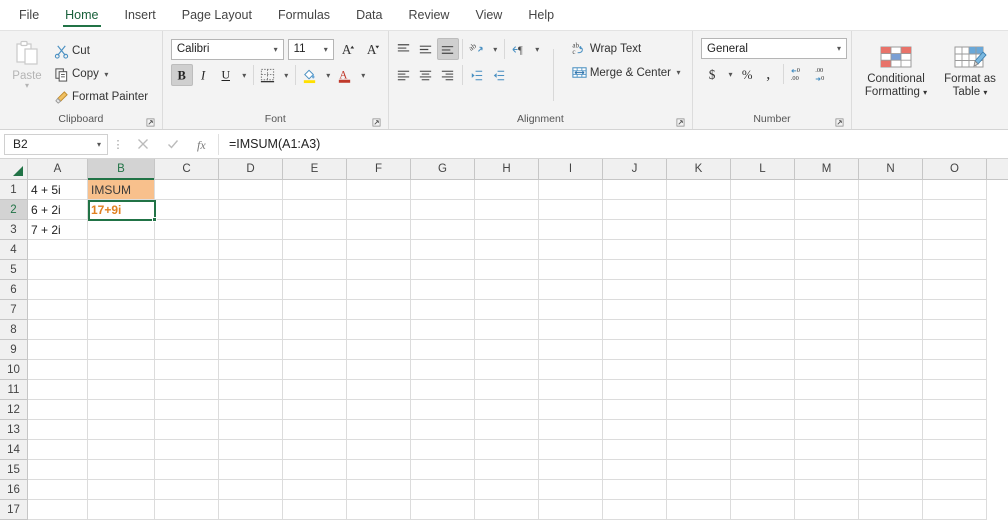 The width and height of the screenshot is (1008, 532). What do you see at coordinates (310, 49) in the screenshot?
I see `font-size-combo: 11 ▾` at bounding box center [310, 49].